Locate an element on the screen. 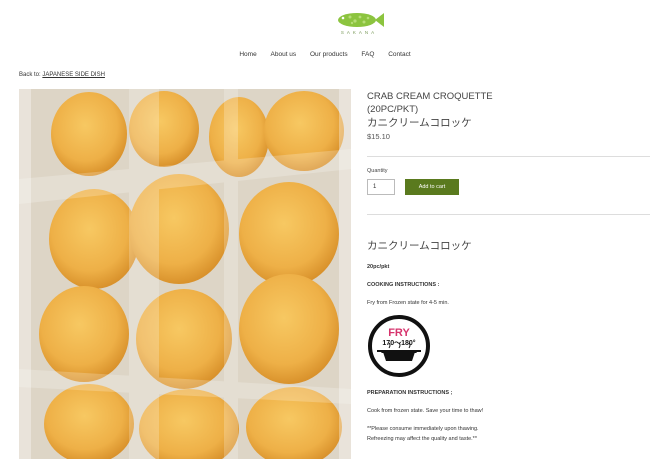 The height and width of the screenshot is (459, 650). nav-about: About us is located at coordinates (284, 54).